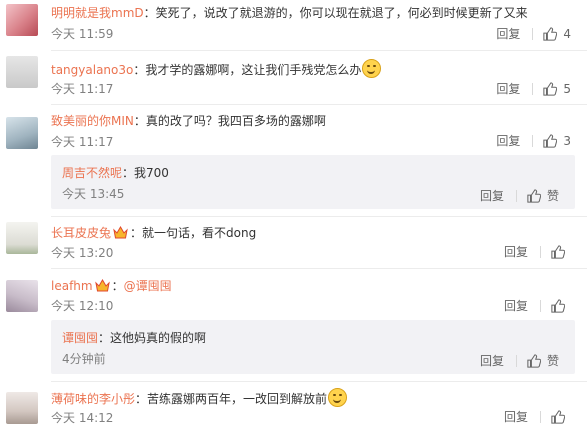  I want to click on comment-username: 明明就是我mmD, so click(97, 13).